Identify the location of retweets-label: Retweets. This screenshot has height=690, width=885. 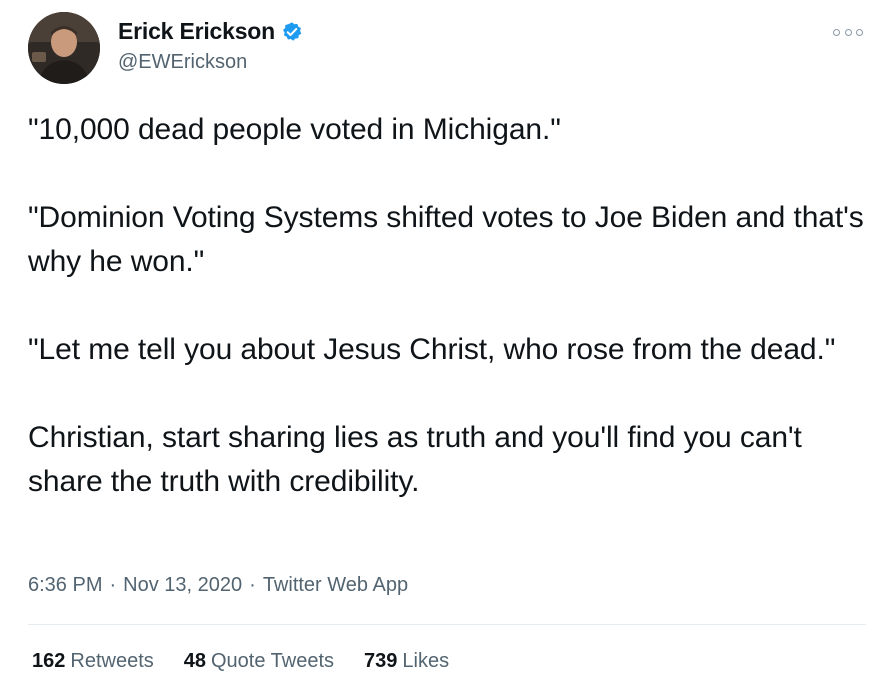
(112, 661).